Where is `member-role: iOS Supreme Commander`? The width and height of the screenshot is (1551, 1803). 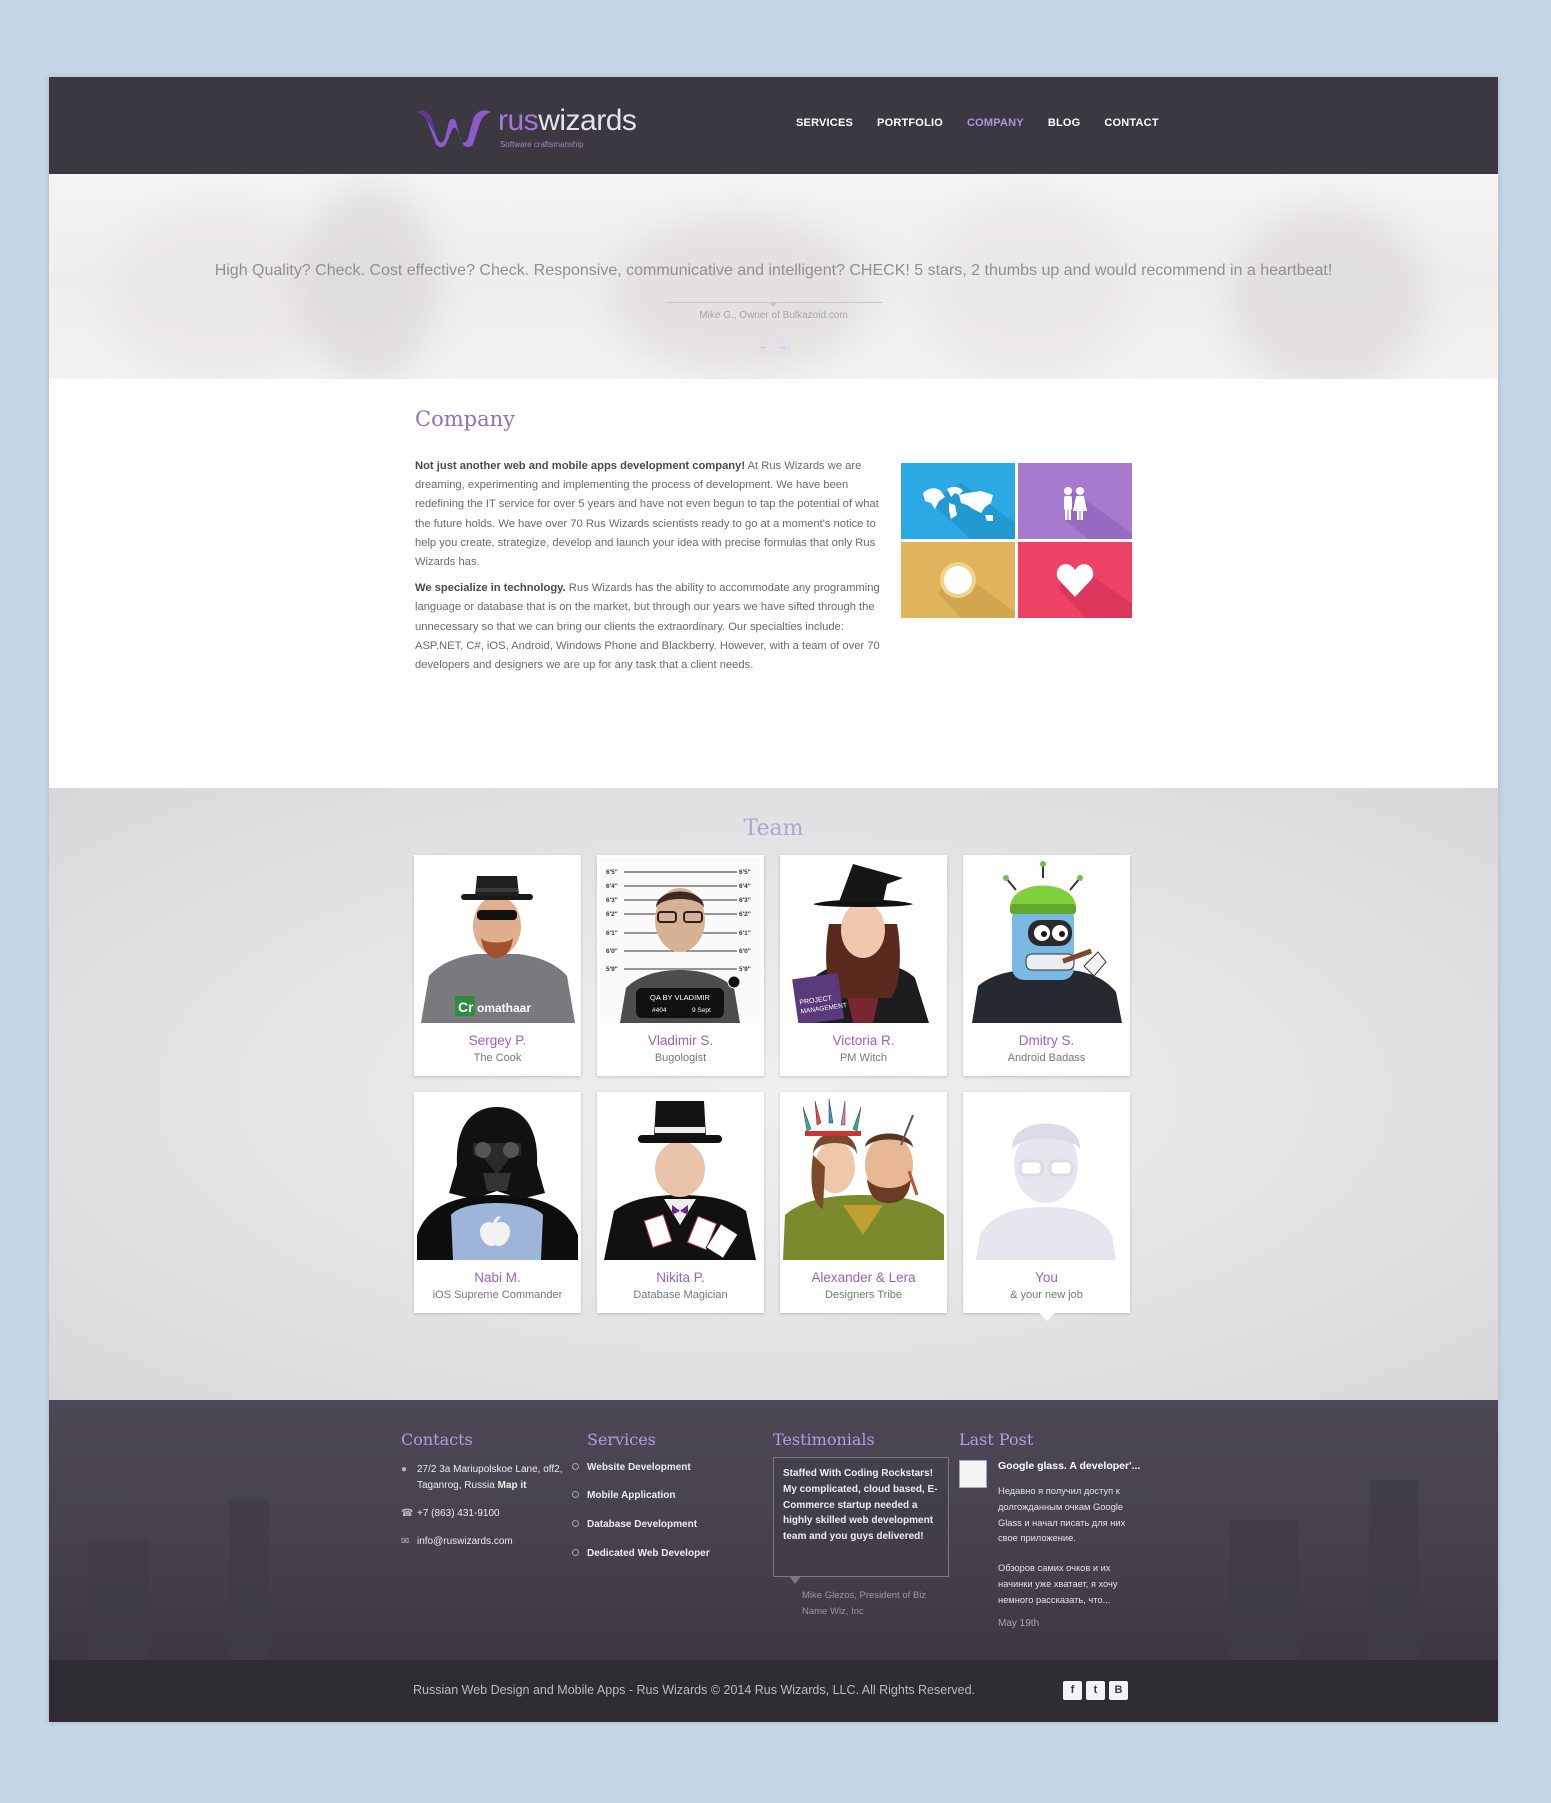
member-role: iOS Supreme Commander is located at coordinates (497, 1295).